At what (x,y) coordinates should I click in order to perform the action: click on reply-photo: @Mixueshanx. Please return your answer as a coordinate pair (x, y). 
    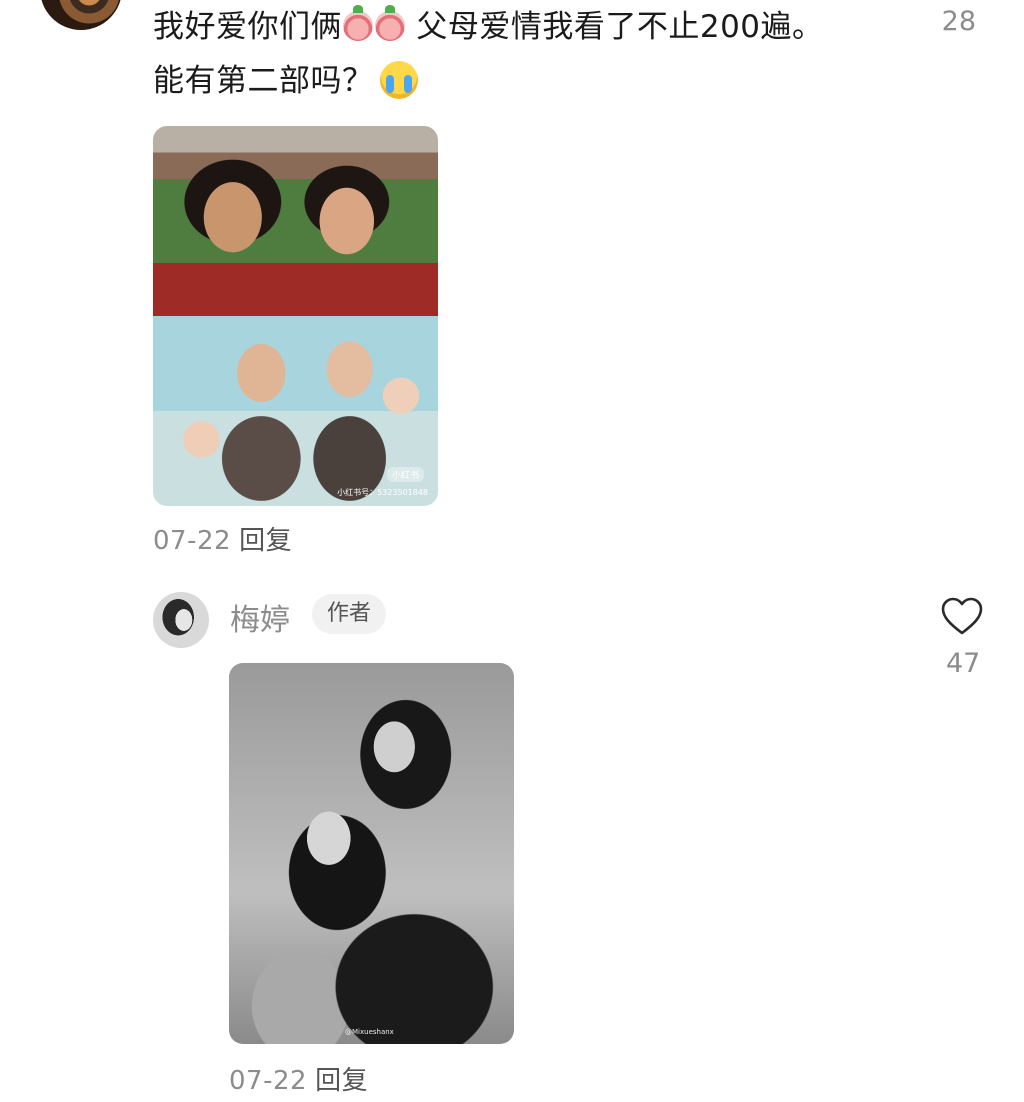
    Looking at the image, I should click on (371, 853).